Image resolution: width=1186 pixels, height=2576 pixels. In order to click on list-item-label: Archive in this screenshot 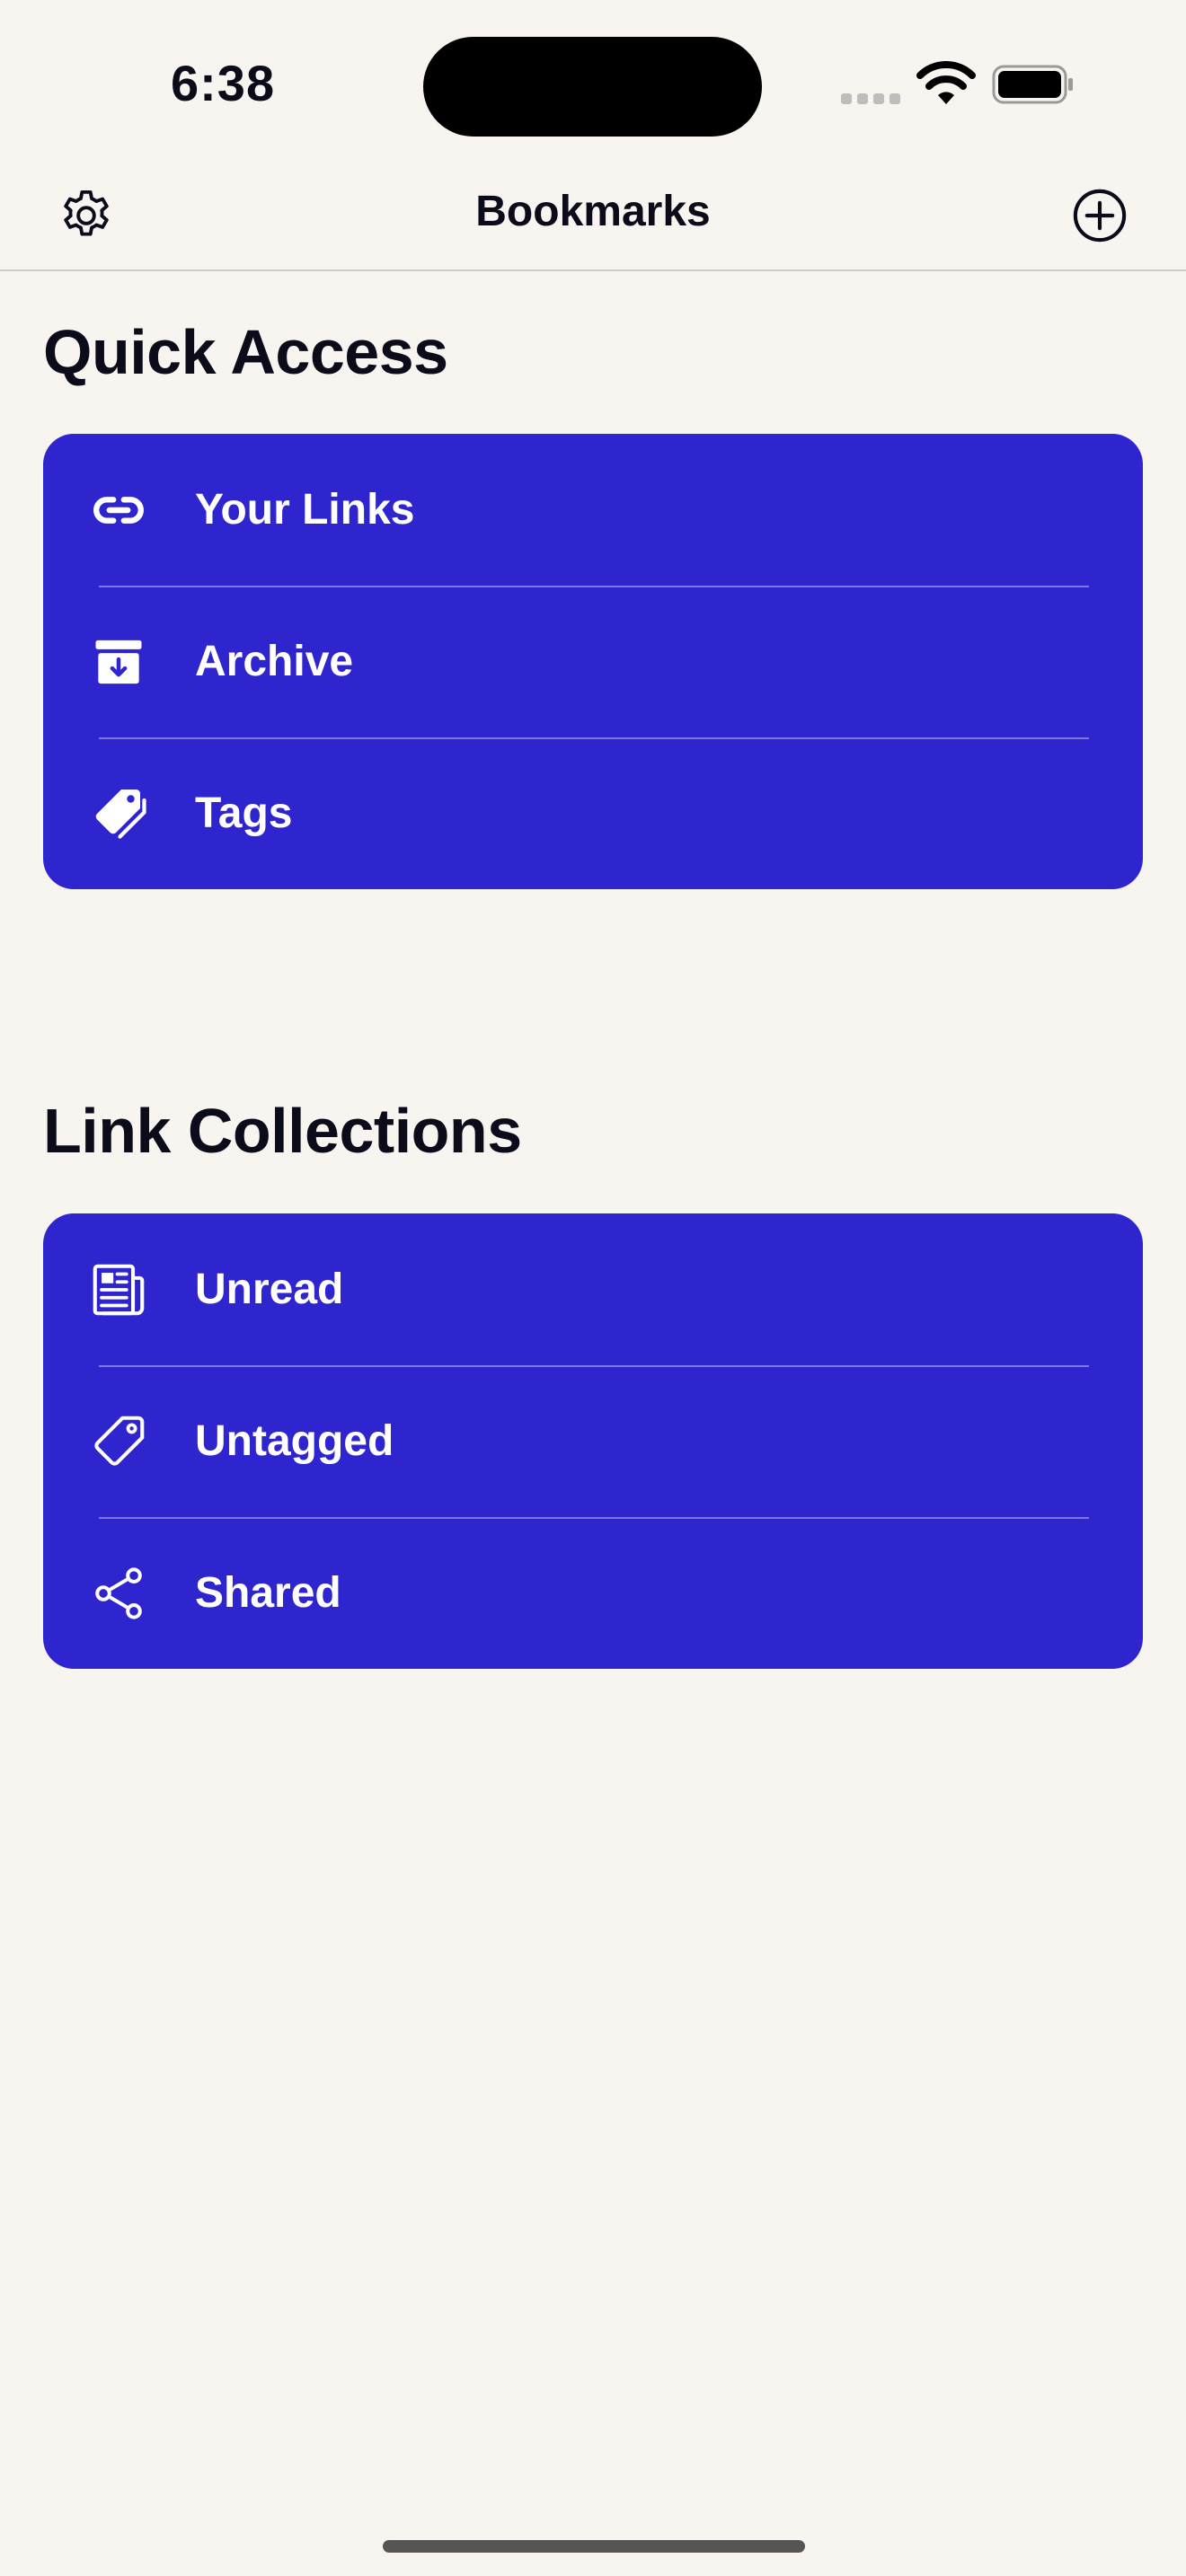, I will do `click(274, 661)`.